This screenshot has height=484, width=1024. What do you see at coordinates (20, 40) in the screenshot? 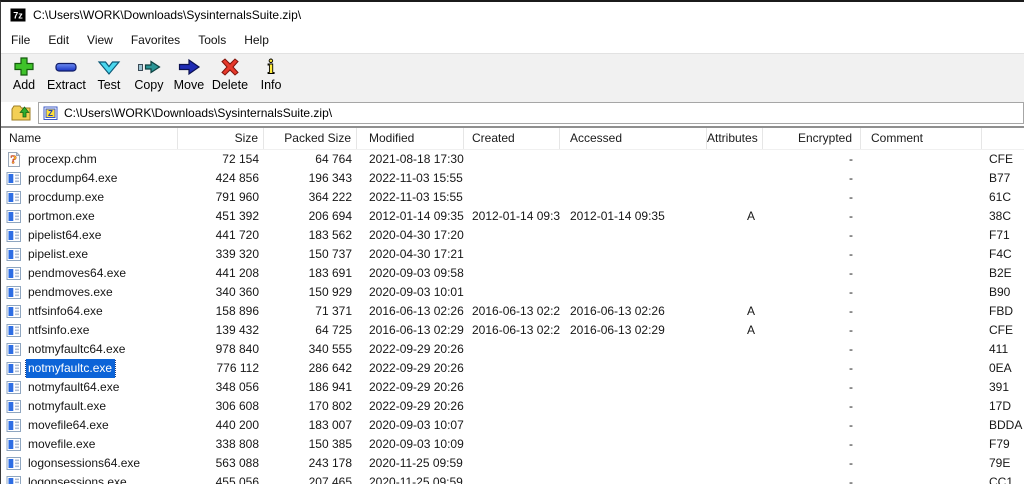
I see `menu-file: File` at bounding box center [20, 40].